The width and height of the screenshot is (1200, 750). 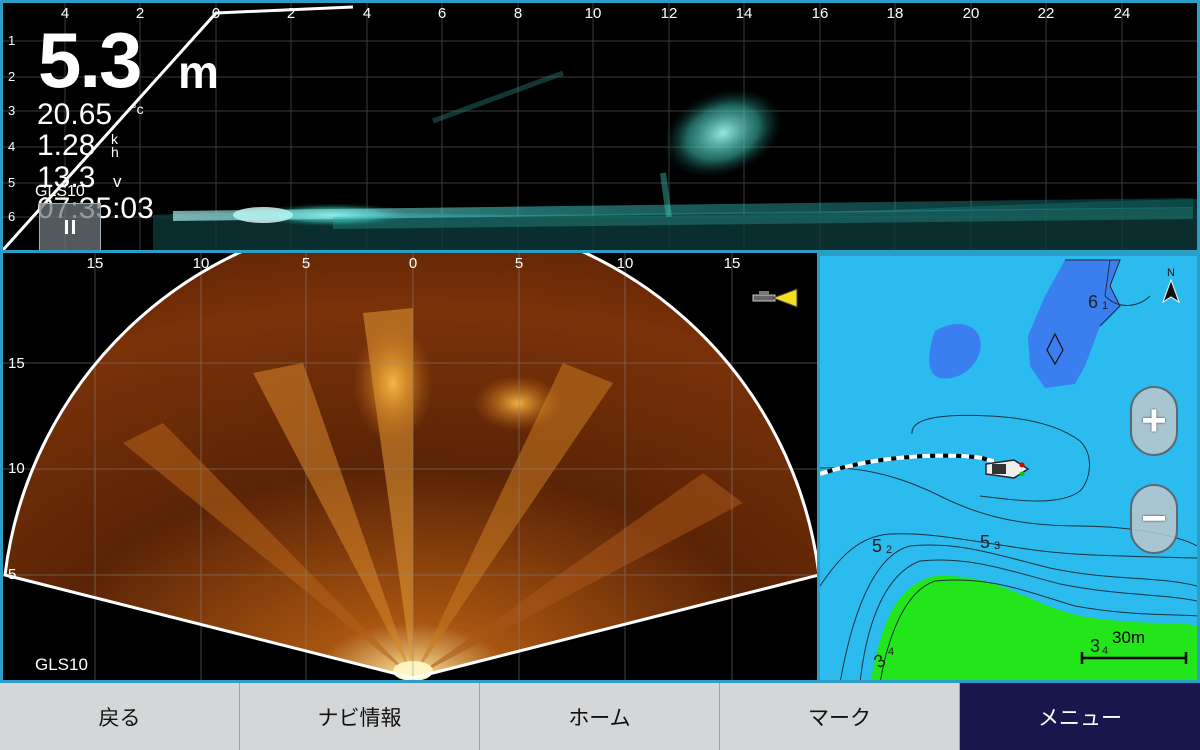 What do you see at coordinates (70, 226) in the screenshot?
I see `pause-button` at bounding box center [70, 226].